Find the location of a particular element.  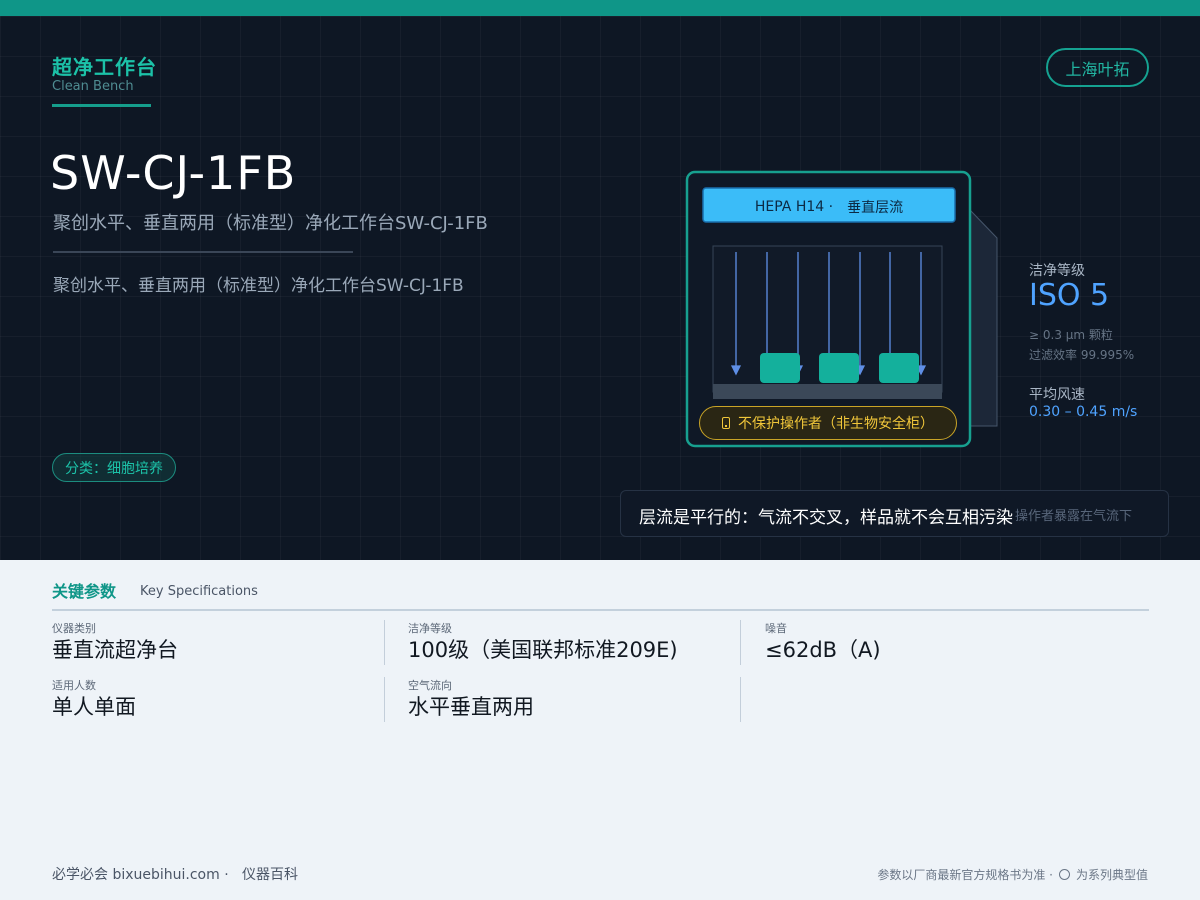

site-link: 必学必会 bixuebihui.com · is located at coordinates (140, 875).